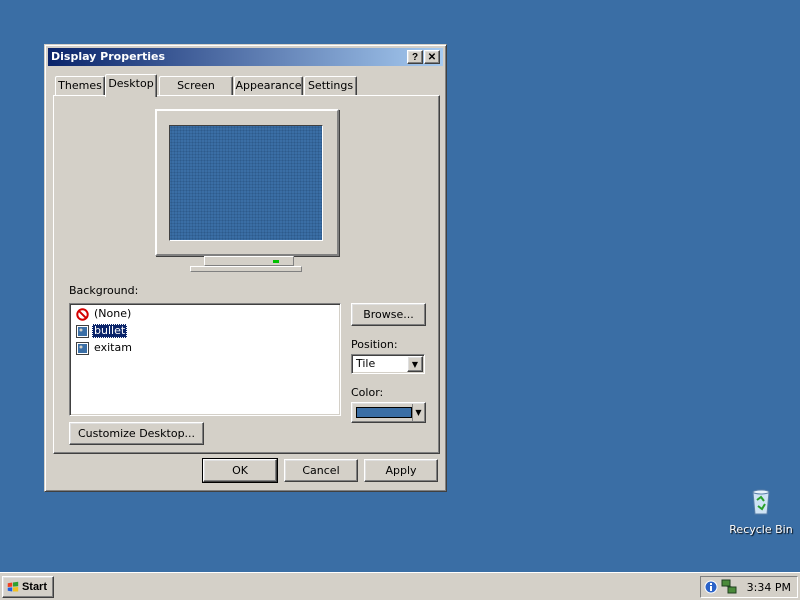 The width and height of the screenshot is (800, 600). I want to click on background-label: Background:, so click(104, 290).